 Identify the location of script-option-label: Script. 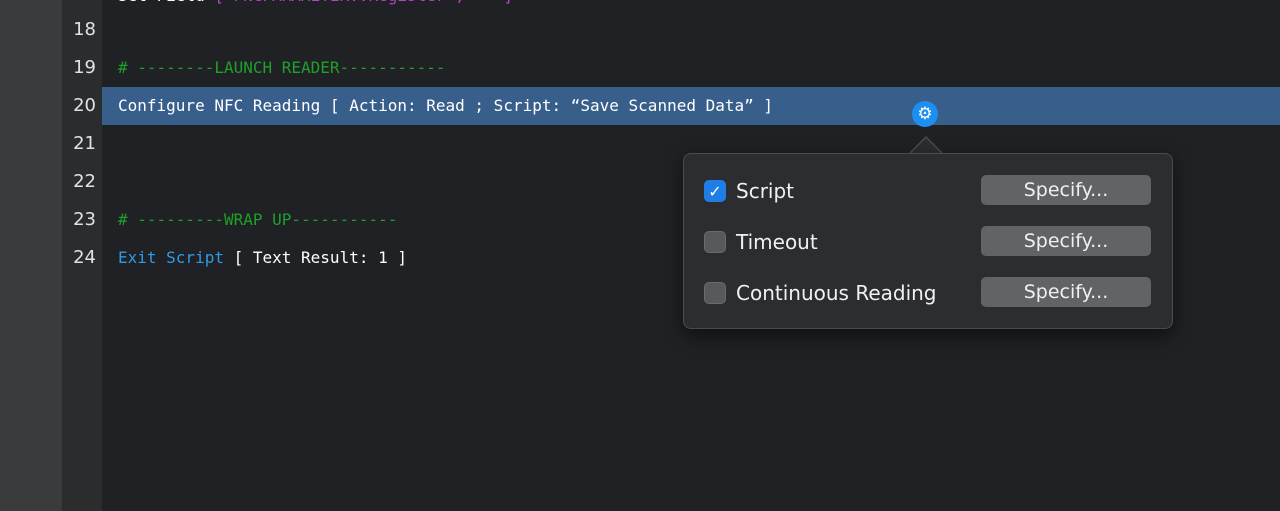
(765, 191).